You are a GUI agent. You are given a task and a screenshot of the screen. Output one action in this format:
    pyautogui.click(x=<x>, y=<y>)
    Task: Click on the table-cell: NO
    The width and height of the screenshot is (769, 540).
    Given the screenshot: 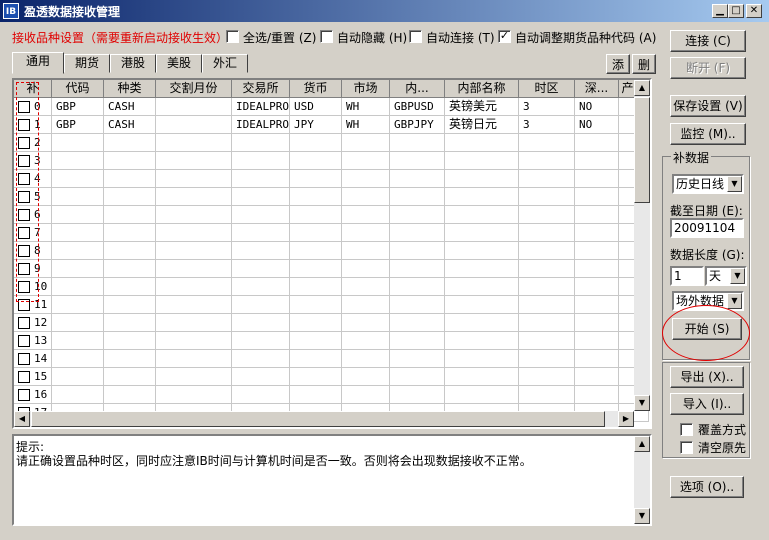 What is the action you would take?
    pyautogui.click(x=597, y=107)
    